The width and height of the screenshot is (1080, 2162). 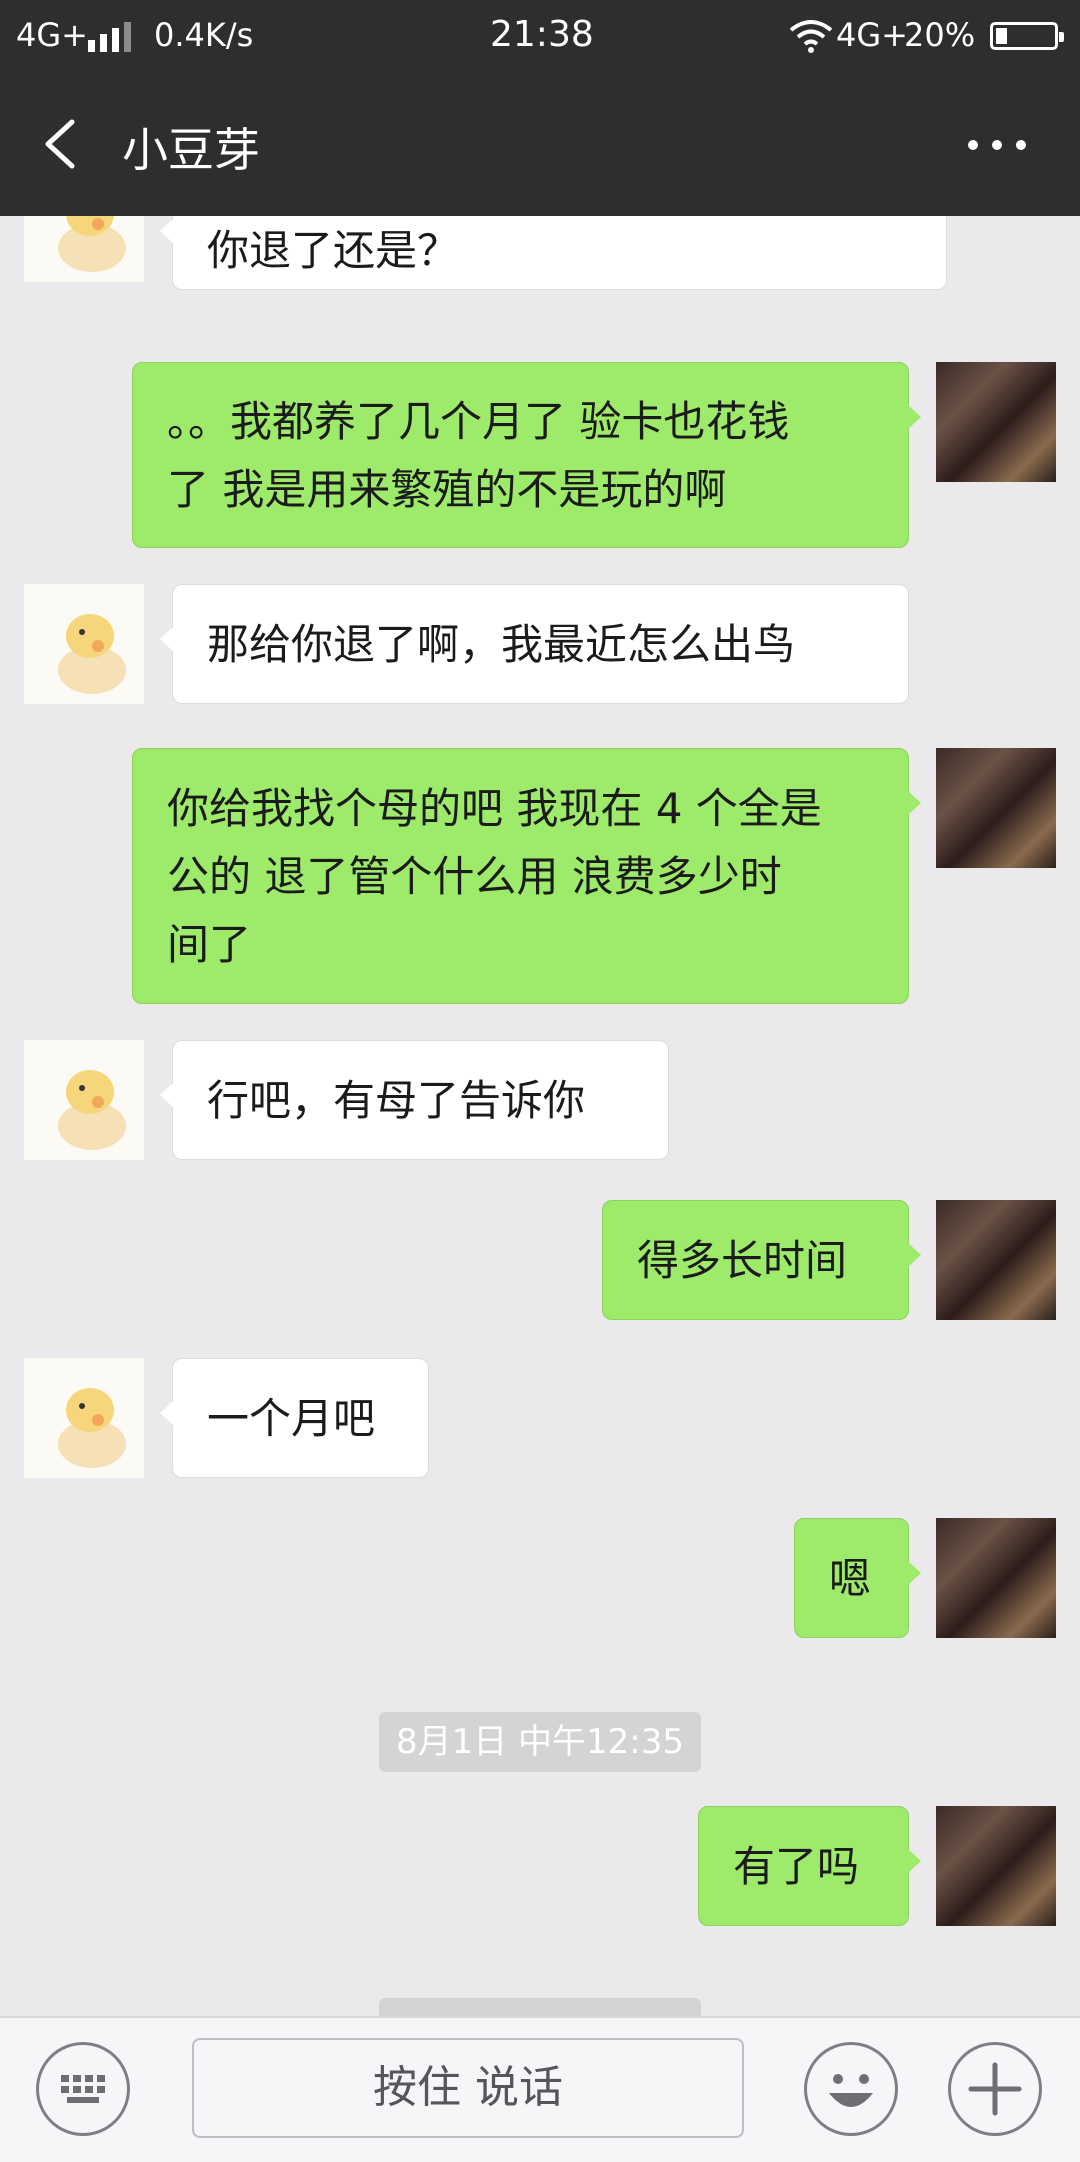 I want to click on status-bar: 4G+ 0.4K/s 21:38 4G+ 20%, so click(x=540, y=36).